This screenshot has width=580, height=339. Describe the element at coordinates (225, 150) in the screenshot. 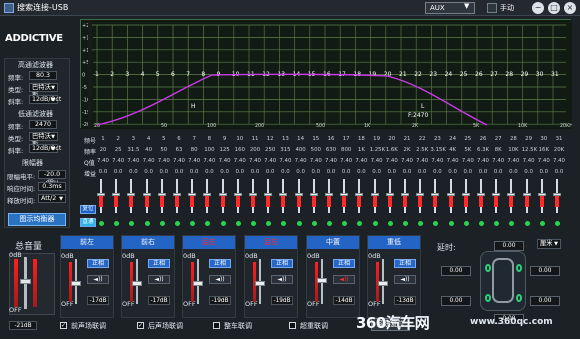

I see `freqs-cell: 125` at that location.